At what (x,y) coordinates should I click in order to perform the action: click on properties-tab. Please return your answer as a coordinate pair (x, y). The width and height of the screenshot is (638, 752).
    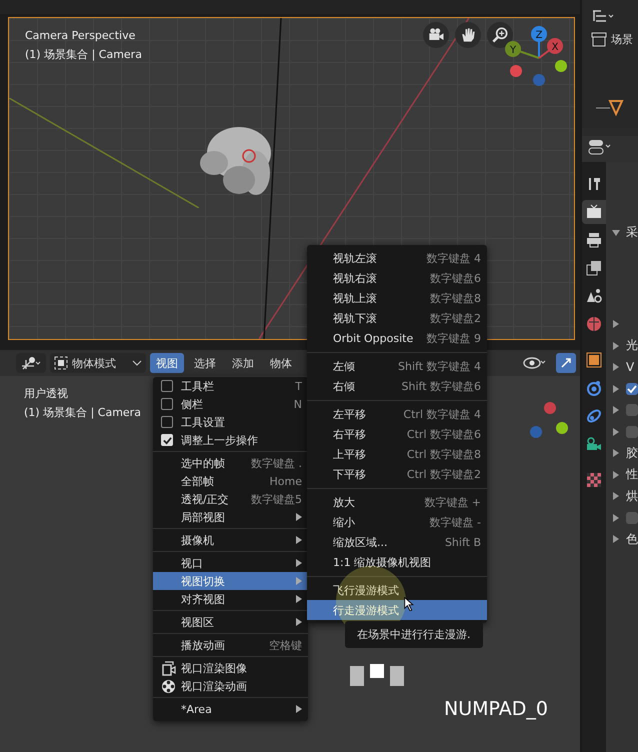
    Looking at the image, I should click on (594, 212).